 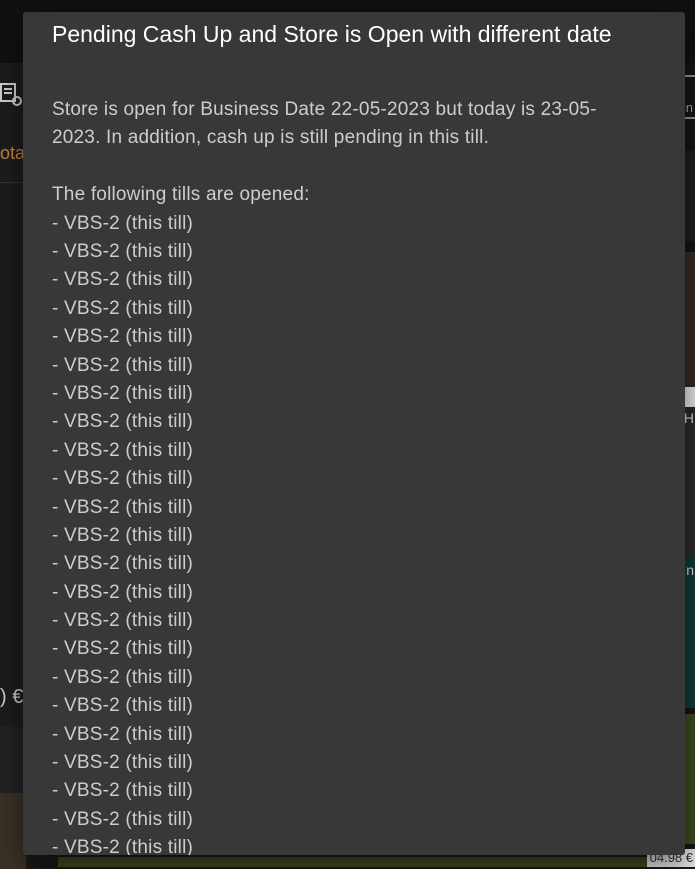 I want to click on receipt-settings-icon, so click(x=11, y=95).